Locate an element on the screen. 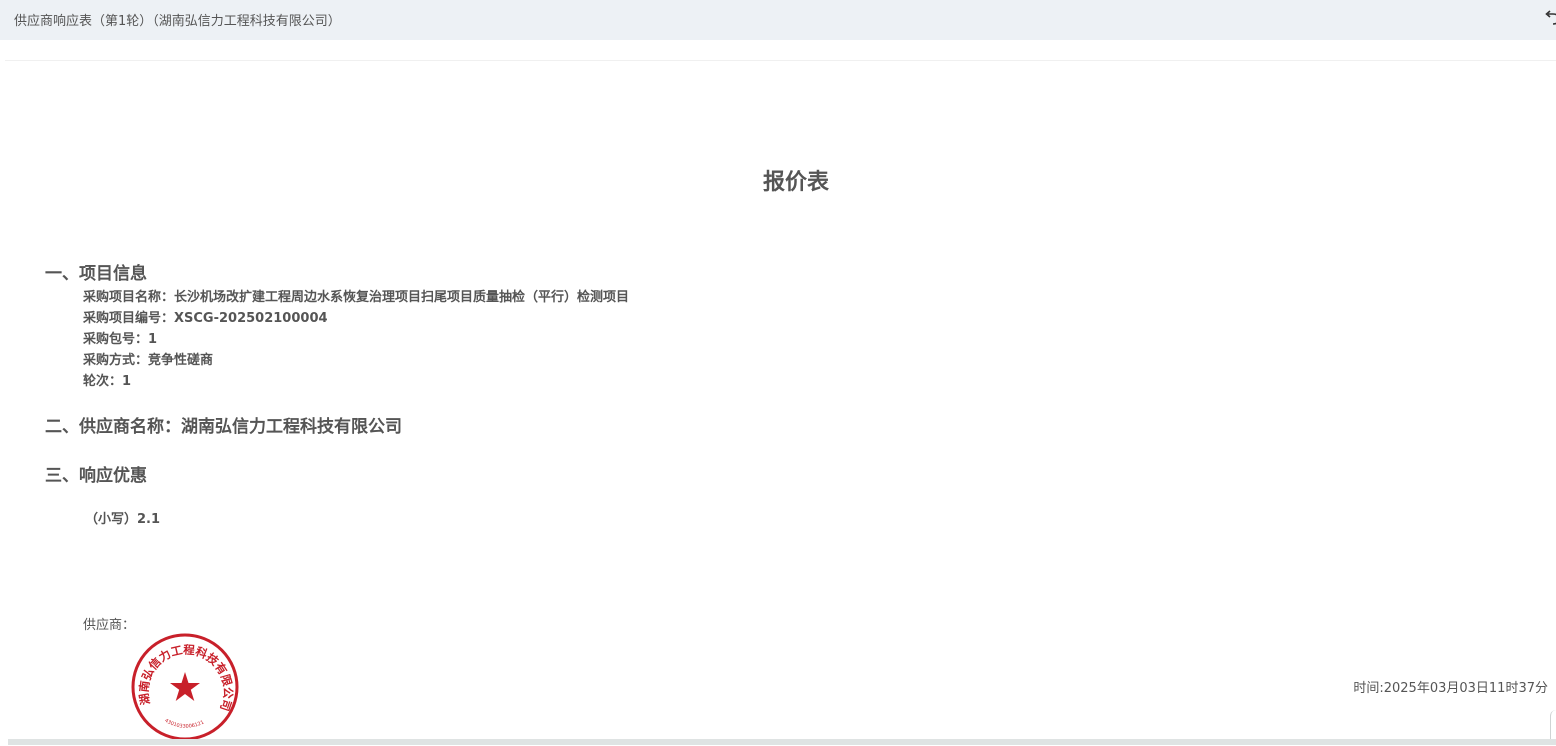  section-project-info-heading: 一、项目信息 is located at coordinates (96, 274).